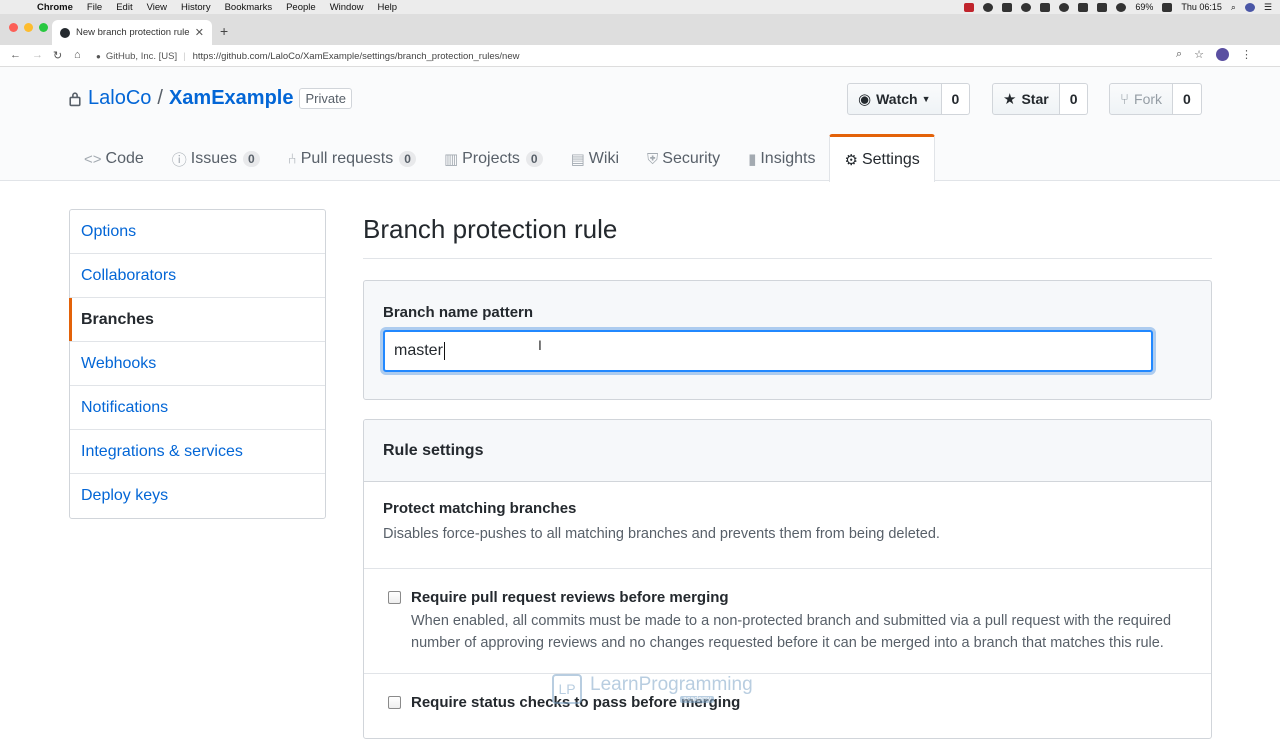  Describe the element at coordinates (28, 27) in the screenshot. I see `minimize-window-button` at that location.